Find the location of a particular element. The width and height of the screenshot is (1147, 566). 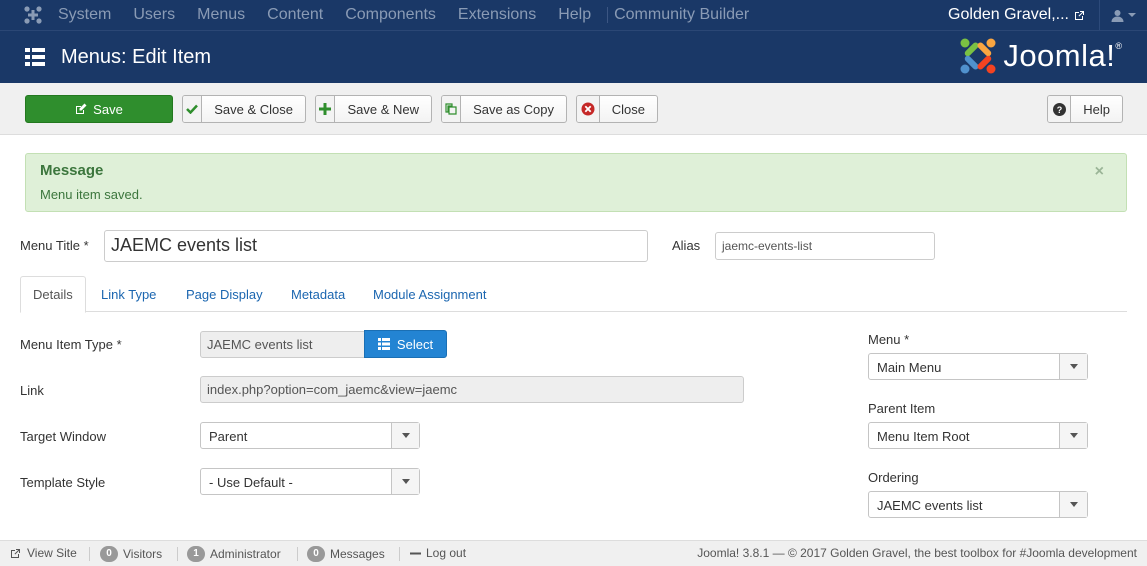

tab-page-display: Page Display is located at coordinates (224, 294).